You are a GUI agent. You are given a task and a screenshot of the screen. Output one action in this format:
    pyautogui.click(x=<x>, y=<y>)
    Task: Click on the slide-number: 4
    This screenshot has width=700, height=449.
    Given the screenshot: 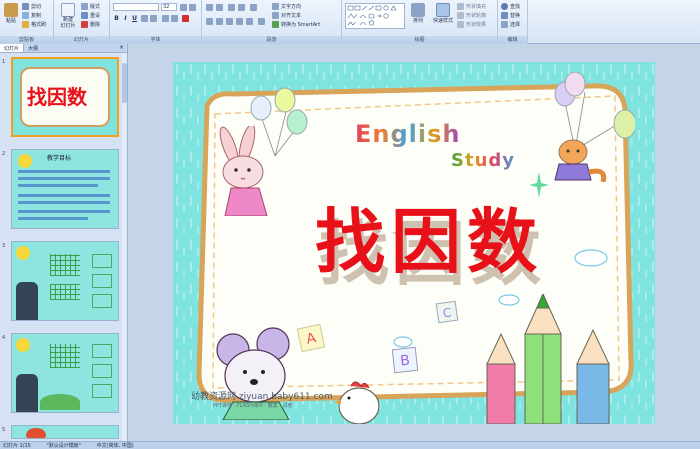 What is the action you would take?
    pyautogui.click(x=4, y=338)
    